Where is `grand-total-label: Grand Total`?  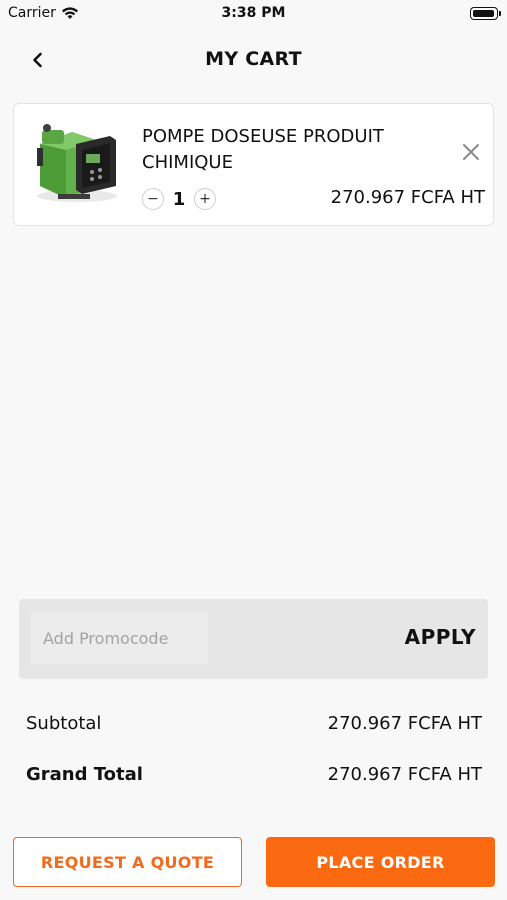 grand-total-label: Grand Total is located at coordinates (84, 774).